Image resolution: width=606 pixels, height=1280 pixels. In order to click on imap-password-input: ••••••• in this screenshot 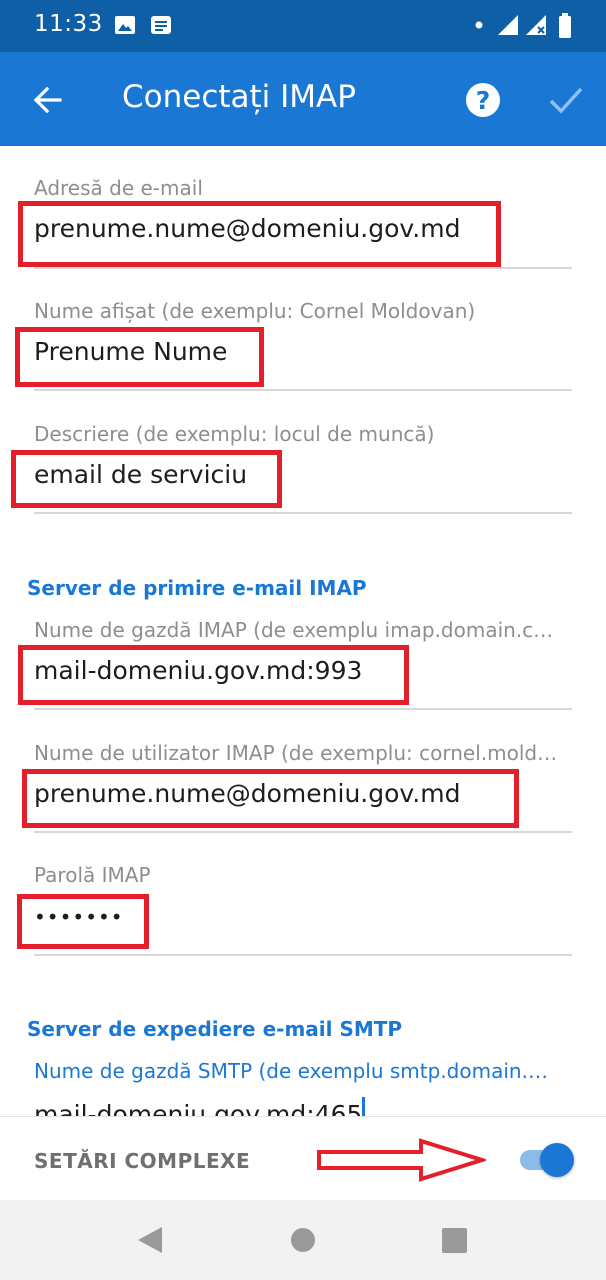, I will do `click(303, 917)`.